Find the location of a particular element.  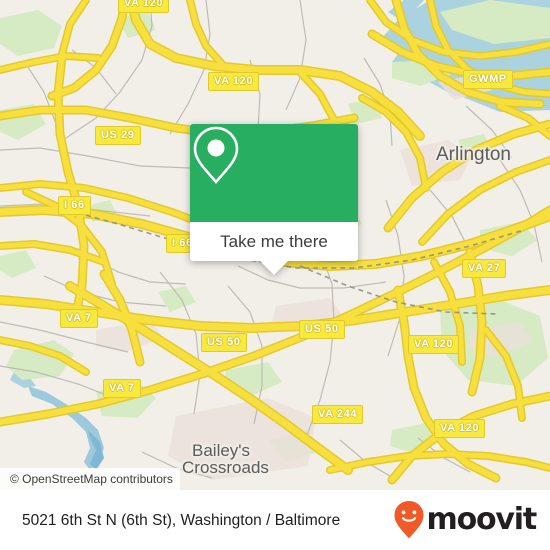

destination-popup: Take me there is located at coordinates (274, 199).